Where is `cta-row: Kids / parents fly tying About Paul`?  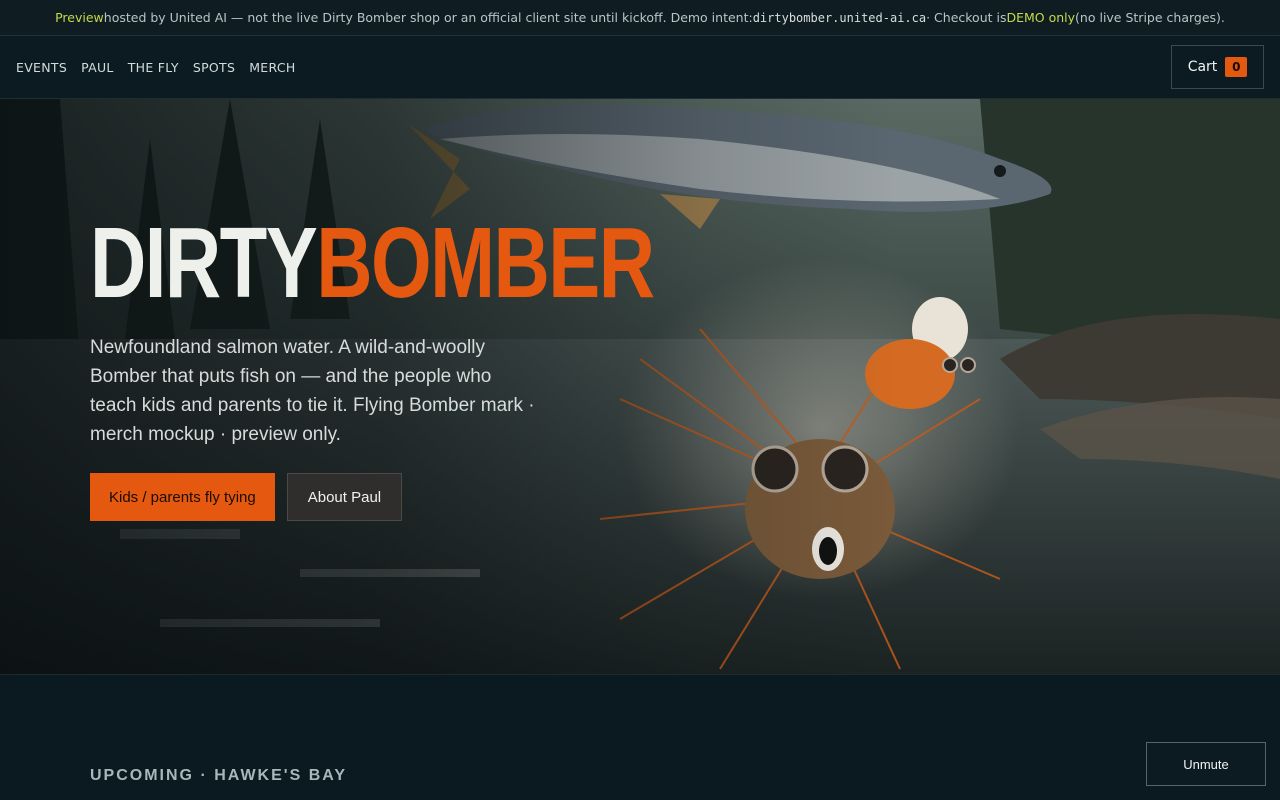 cta-row: Kids / parents fly tying About Paul is located at coordinates (325, 497).